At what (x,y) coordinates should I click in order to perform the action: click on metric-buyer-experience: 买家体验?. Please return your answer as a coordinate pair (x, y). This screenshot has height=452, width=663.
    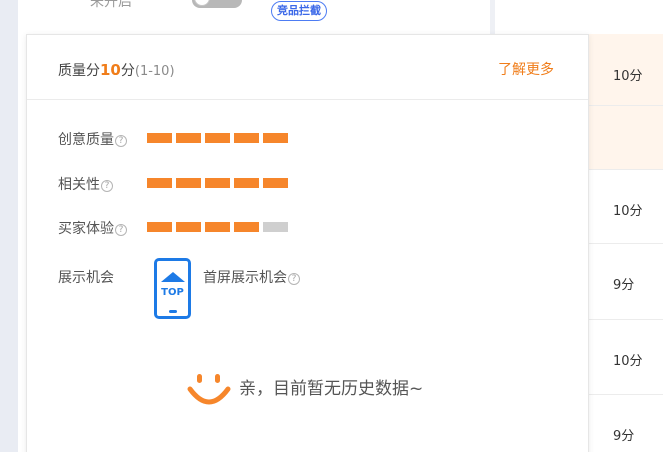
    Looking at the image, I should click on (92, 228).